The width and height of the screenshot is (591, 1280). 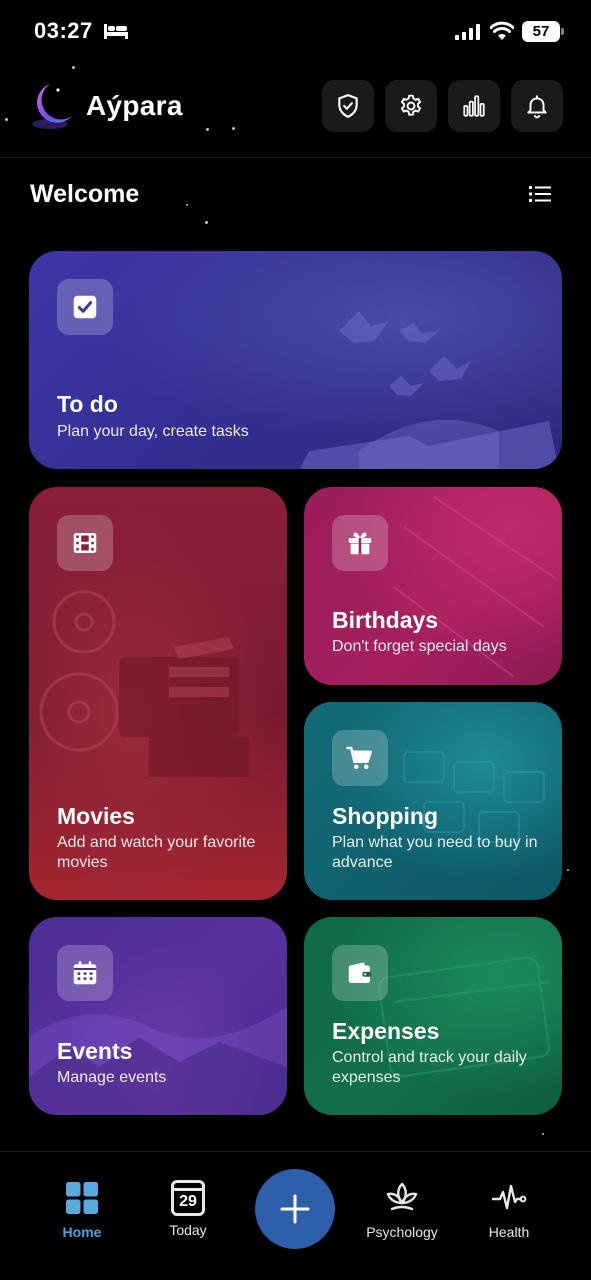 I want to click on cart-icon, so click(x=359, y=757).